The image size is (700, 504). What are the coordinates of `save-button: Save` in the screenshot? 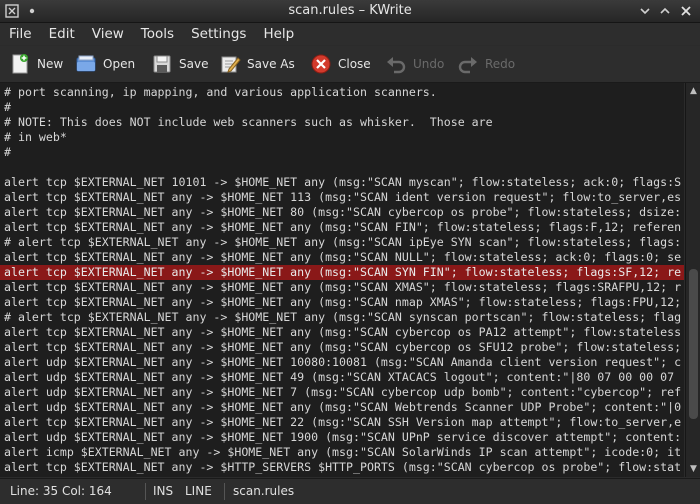 It's located at (179, 64).